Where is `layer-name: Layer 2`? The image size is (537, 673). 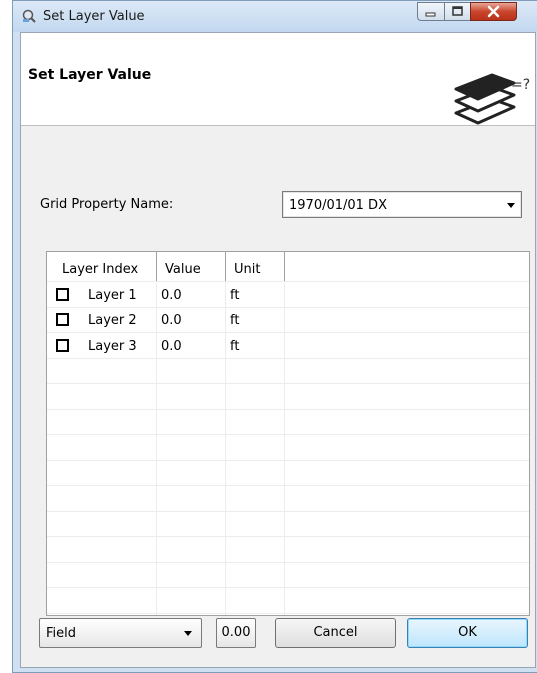 layer-name: Layer 2 is located at coordinates (112, 320).